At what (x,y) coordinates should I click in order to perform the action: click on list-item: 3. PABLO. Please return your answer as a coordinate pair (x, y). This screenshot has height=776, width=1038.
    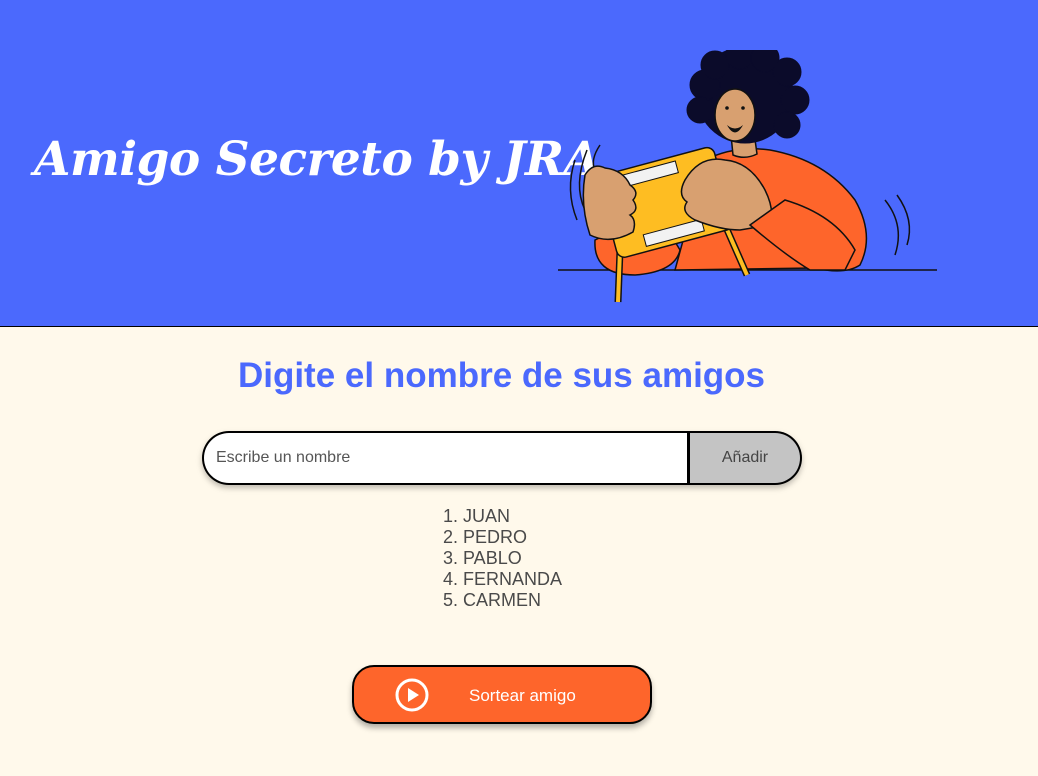
    Looking at the image, I should click on (482, 558).